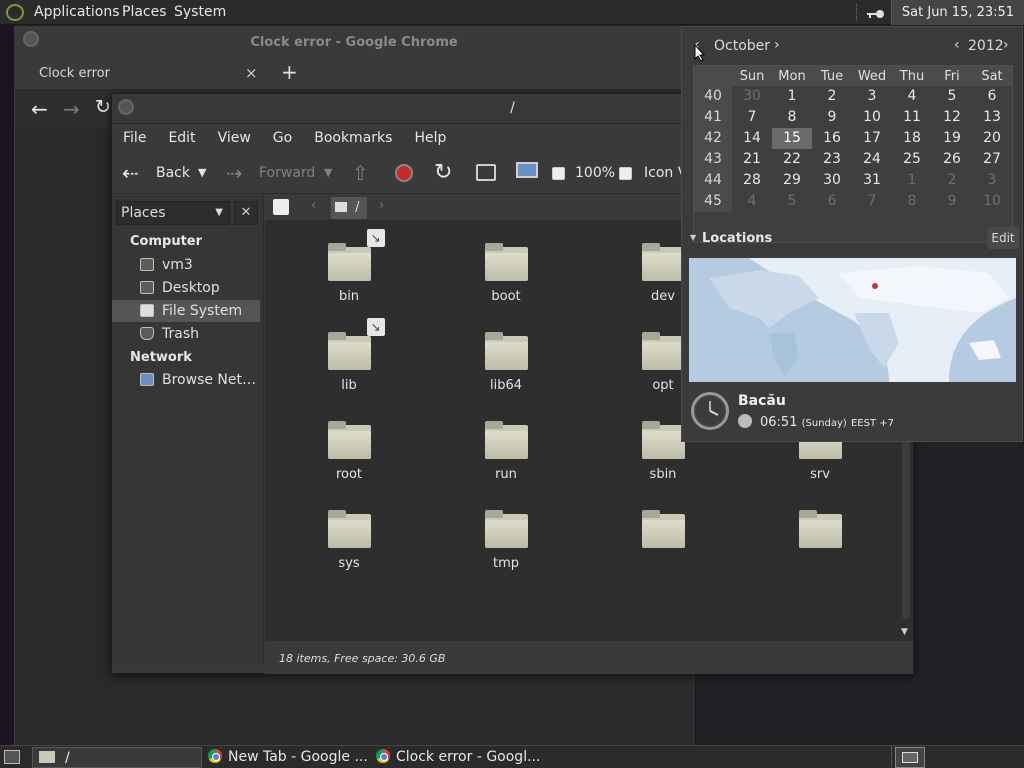  I want to click on locations-edit-button: Edit, so click(1003, 238).